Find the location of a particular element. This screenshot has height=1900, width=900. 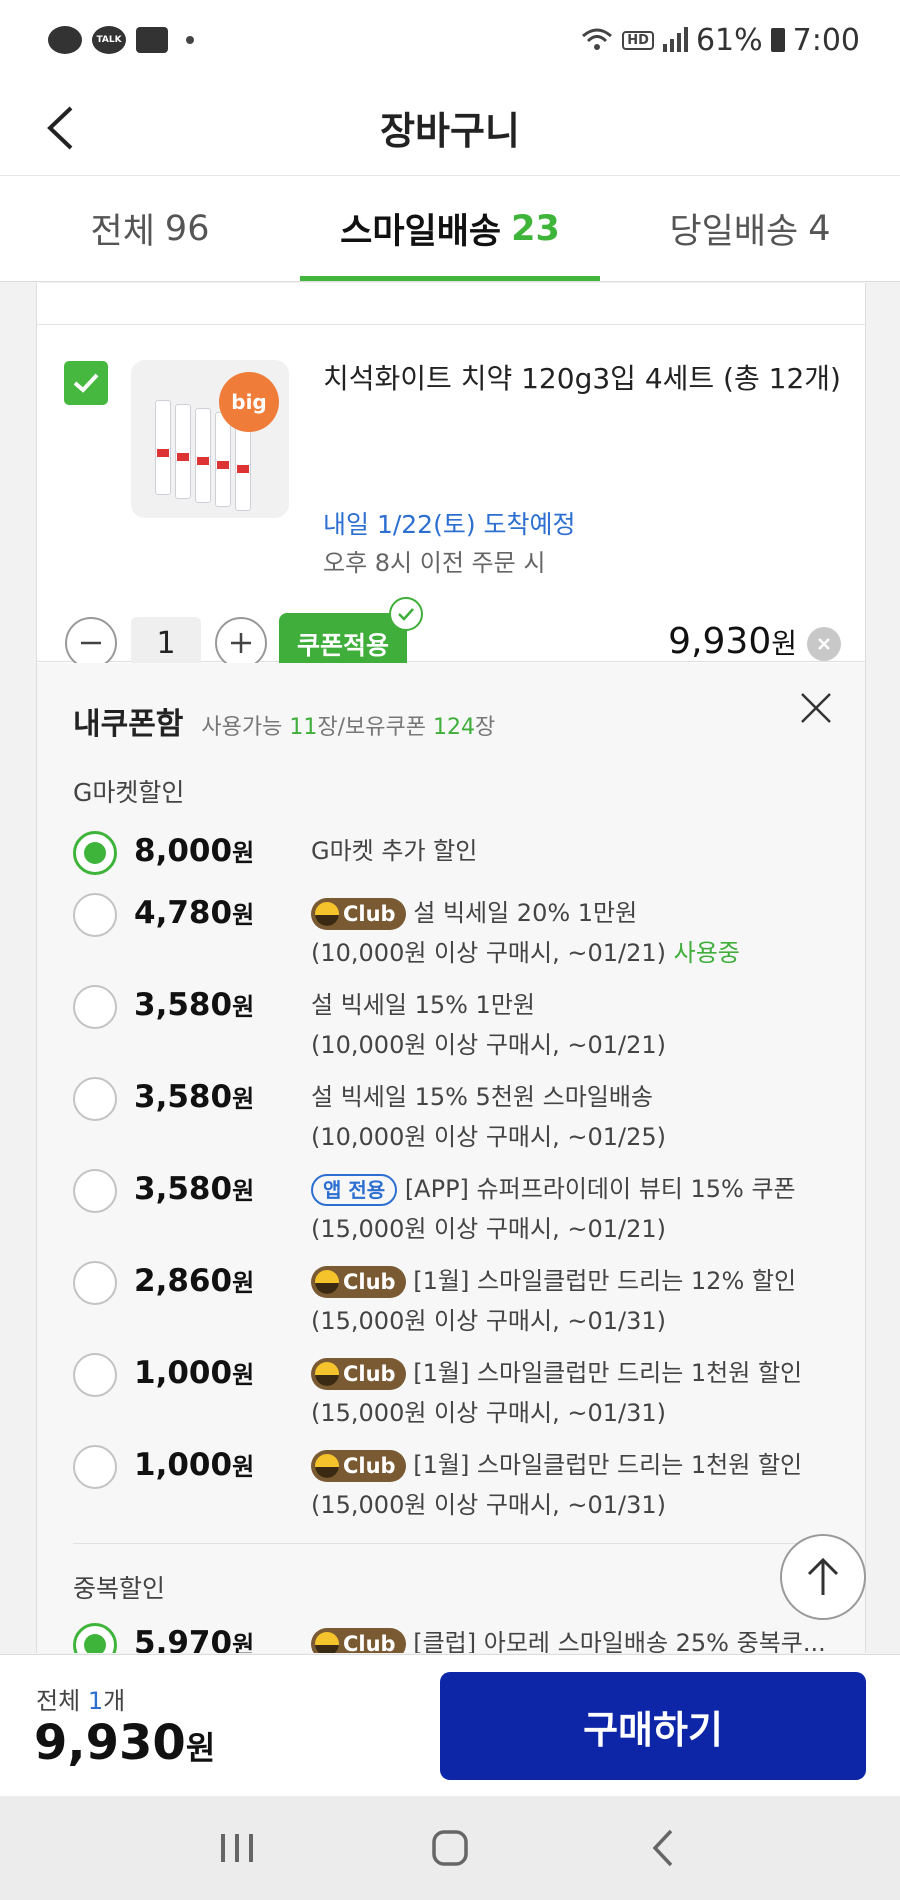

recent-apps-icon is located at coordinates (236, 1848).